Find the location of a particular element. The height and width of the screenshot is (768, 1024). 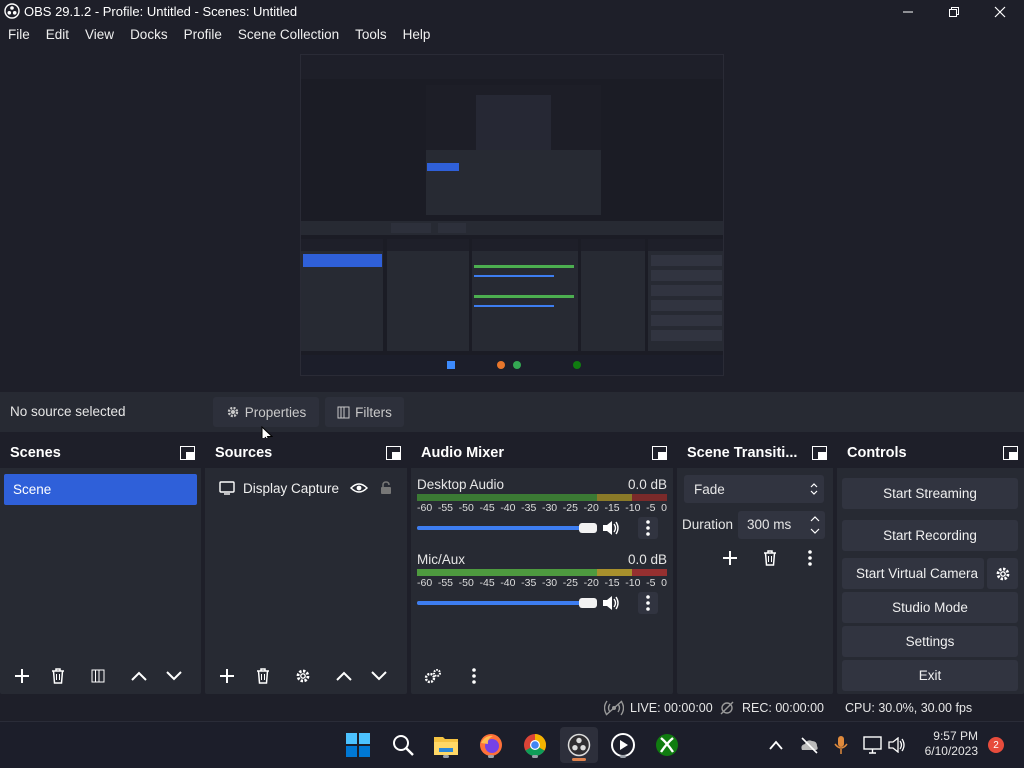

clock-time: 9:57 PM is located at coordinates (955, 736).